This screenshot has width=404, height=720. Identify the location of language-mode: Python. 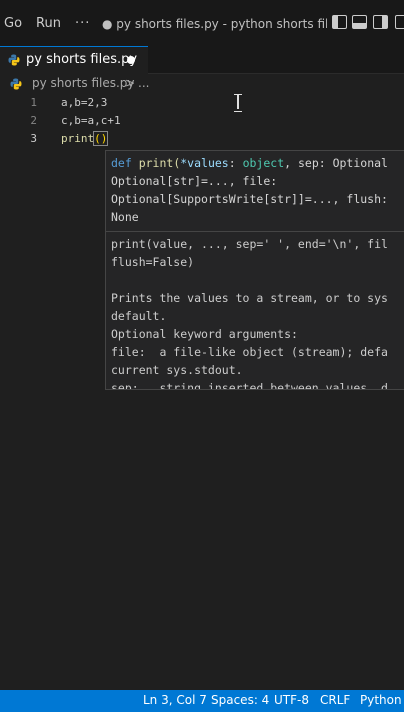
(381, 700).